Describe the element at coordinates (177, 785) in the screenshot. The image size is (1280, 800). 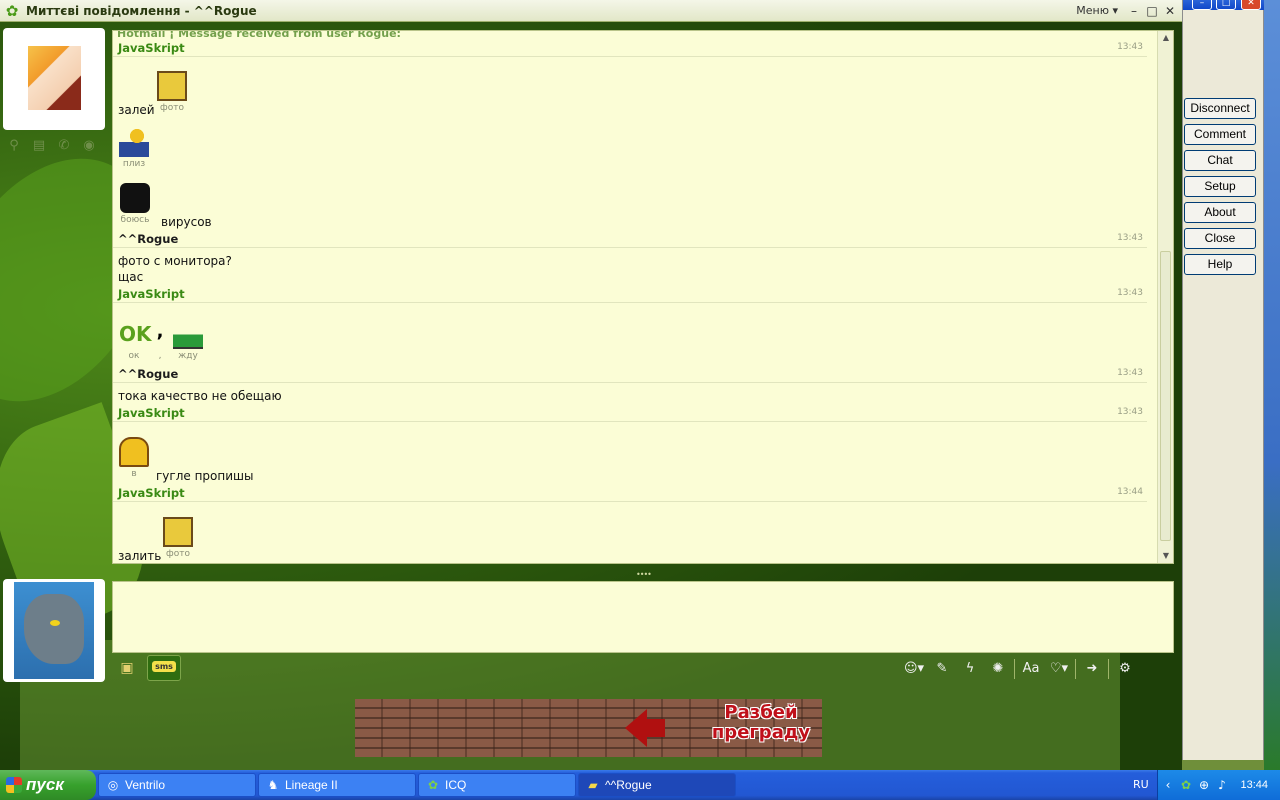
I see `task-ventrilo: ◎ Ventrilo` at that location.